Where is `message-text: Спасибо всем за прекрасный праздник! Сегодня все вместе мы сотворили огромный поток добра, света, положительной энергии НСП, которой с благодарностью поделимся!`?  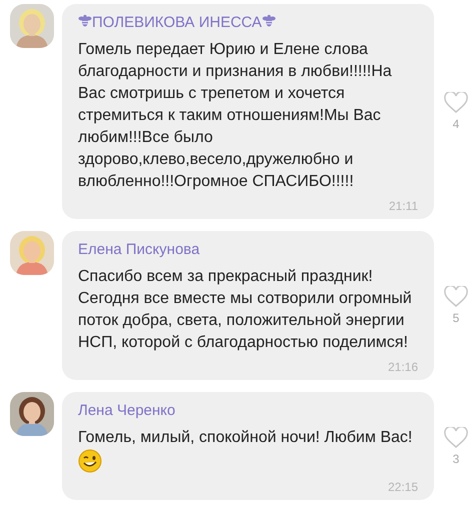
message-text: Спасибо всем за прекрасный праздник! Сегодня все вместе мы сотворили огромный поток добра, света, положительной энергии НСП, которой с благодарностью поделимся! is located at coordinates (245, 310).